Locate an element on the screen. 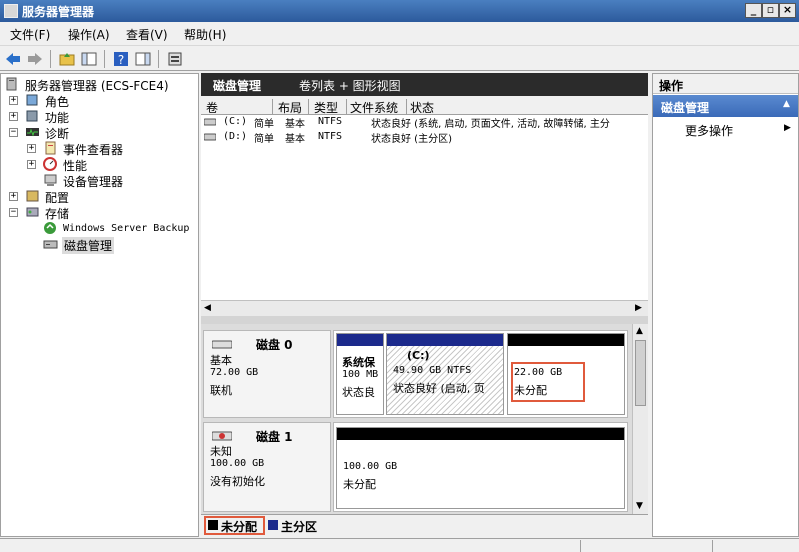 This screenshot has height=552, width=799. diagnostics-icon is located at coordinates (32, 132).